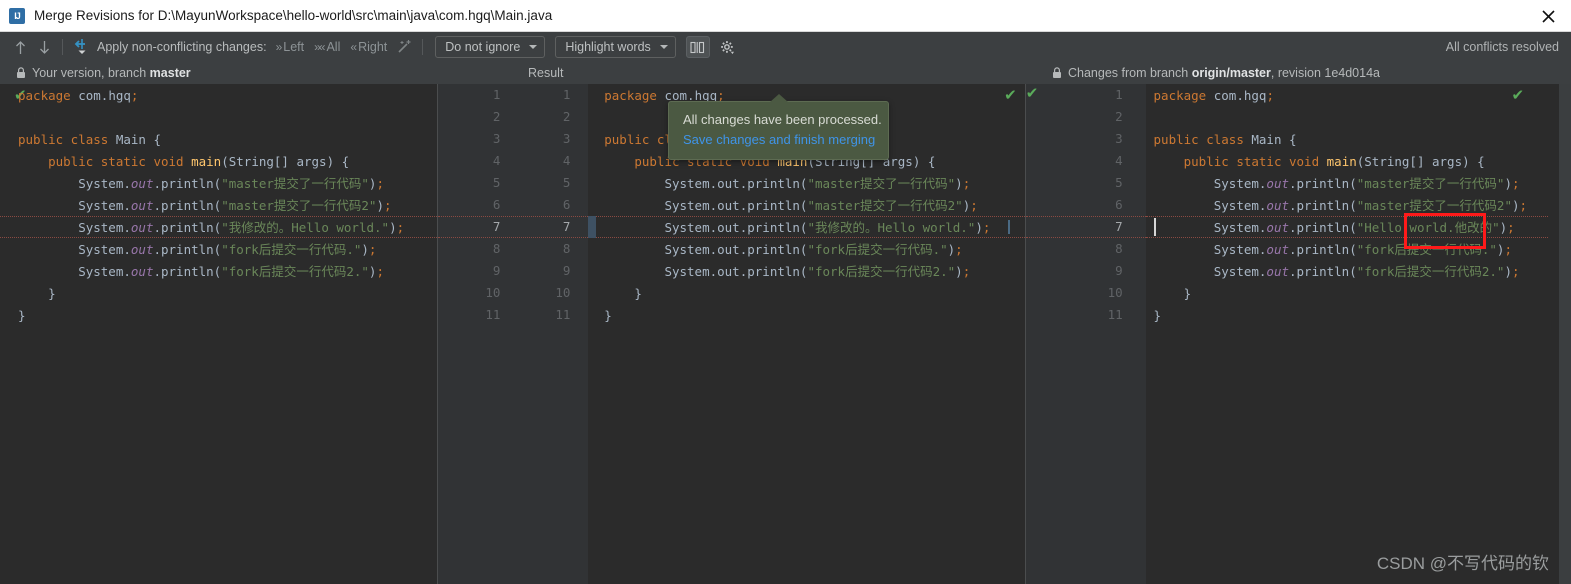 The image size is (1571, 584). What do you see at coordinates (81, 47) in the screenshot?
I see `apply-all-nonconflicting-icon` at bounding box center [81, 47].